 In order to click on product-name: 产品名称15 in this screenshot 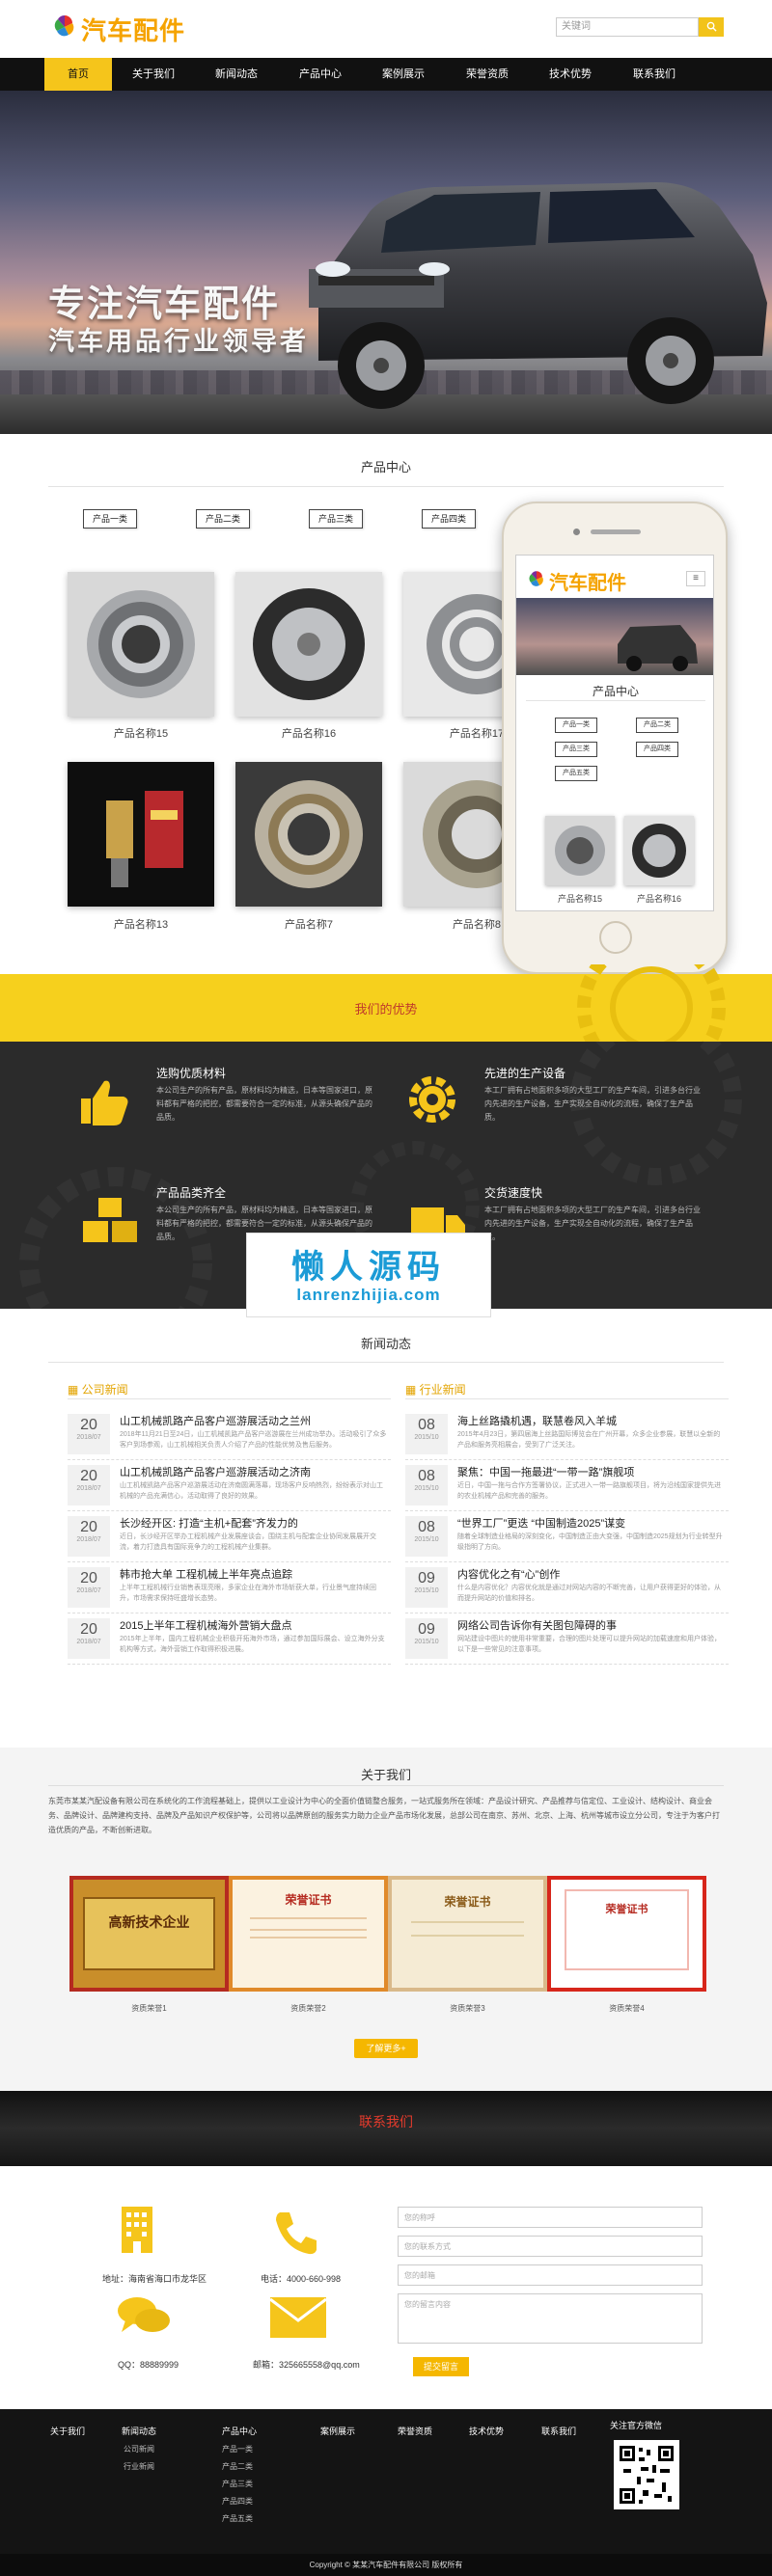, I will do `click(141, 733)`.